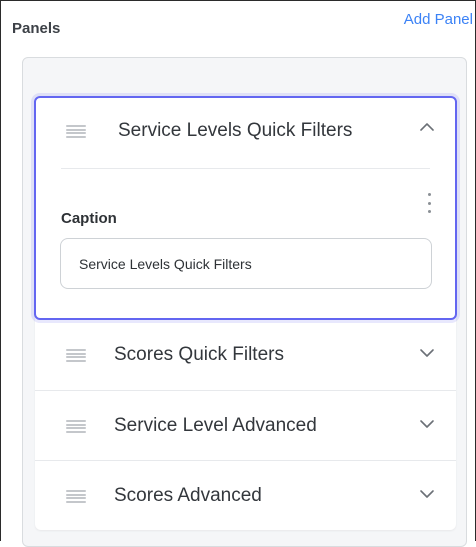  I want to click on kebab-menu-icon, so click(429, 203).